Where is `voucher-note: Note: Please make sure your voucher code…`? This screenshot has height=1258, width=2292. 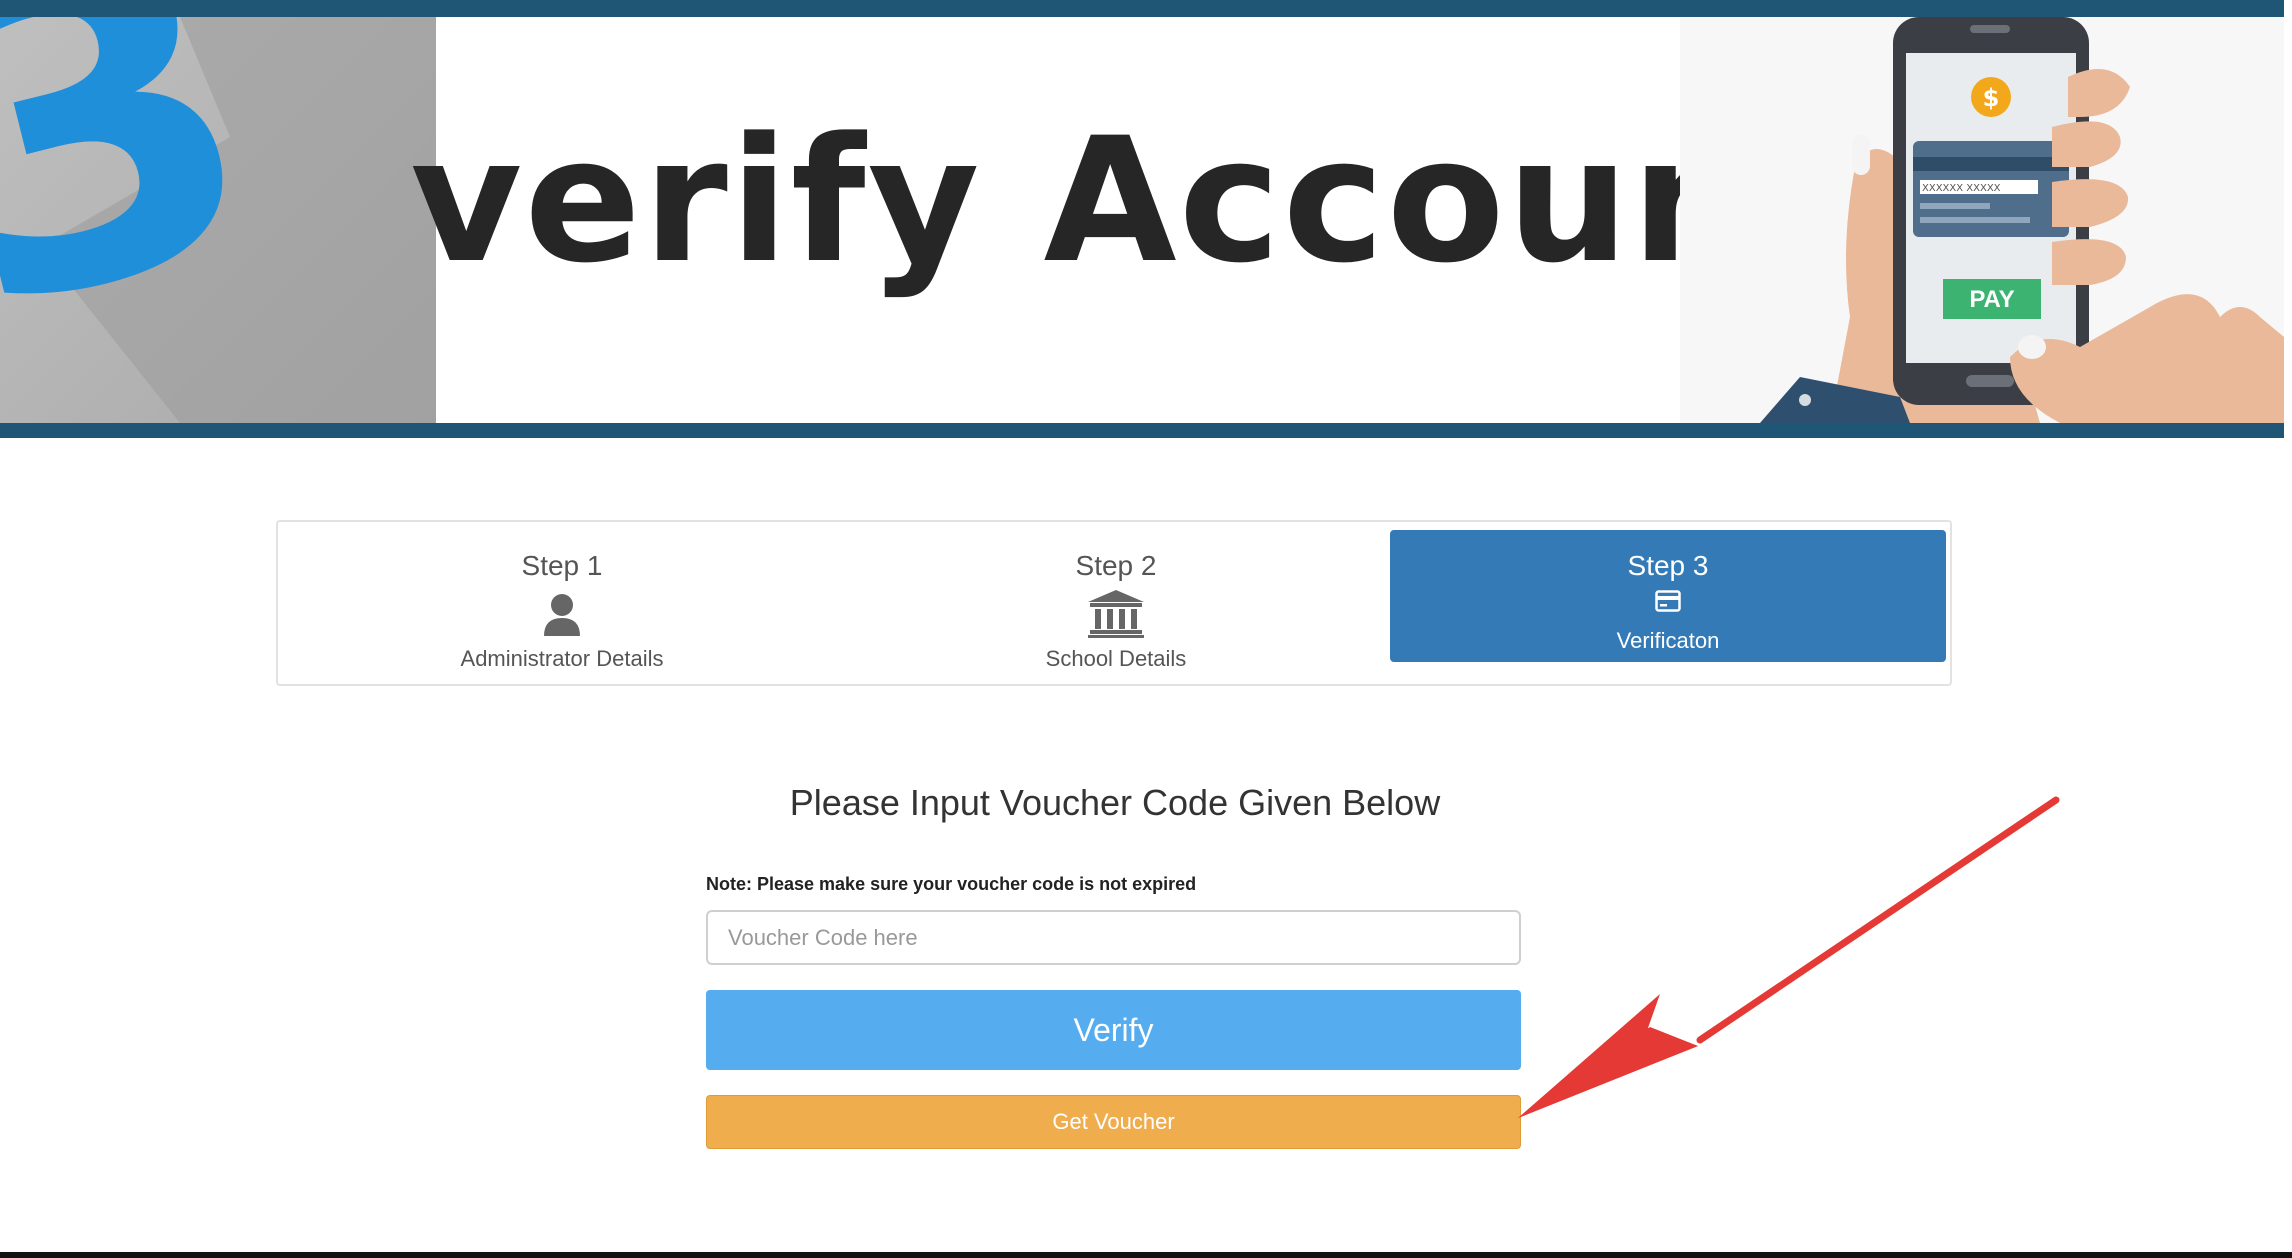 voucher-note: Note: Please make sure your voucher code… is located at coordinates (951, 884).